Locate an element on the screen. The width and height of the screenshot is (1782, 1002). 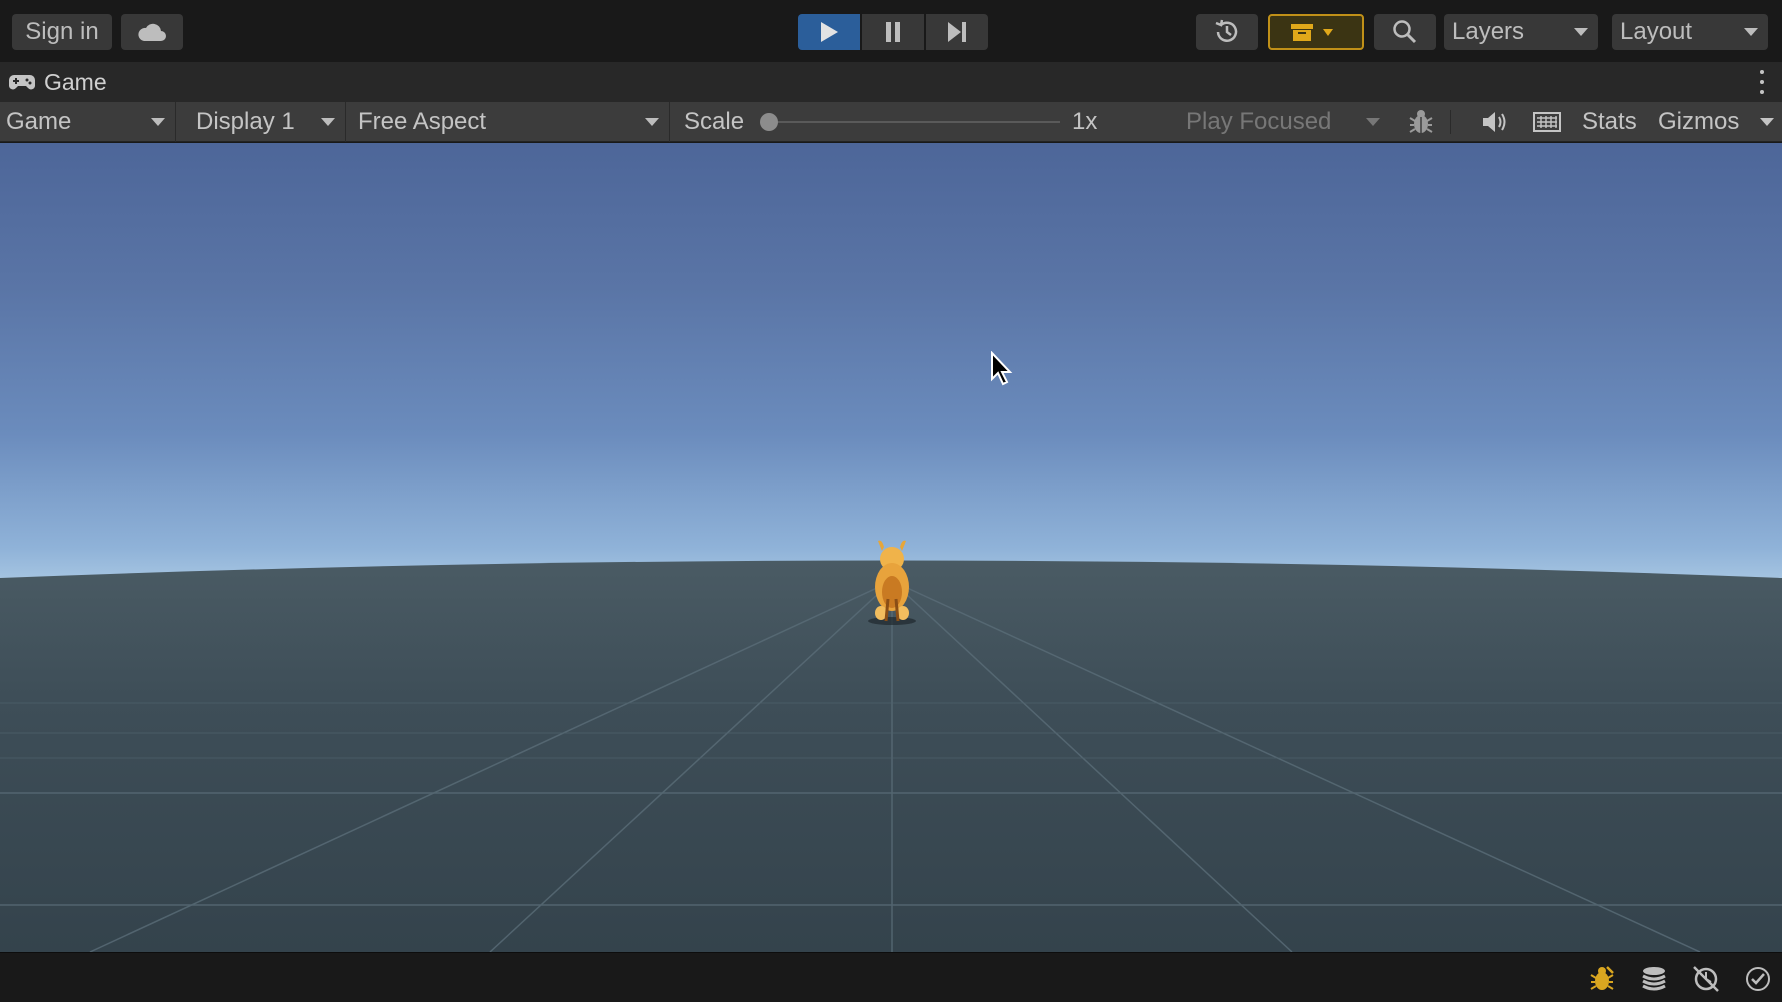
pause-button is located at coordinates (893, 32).